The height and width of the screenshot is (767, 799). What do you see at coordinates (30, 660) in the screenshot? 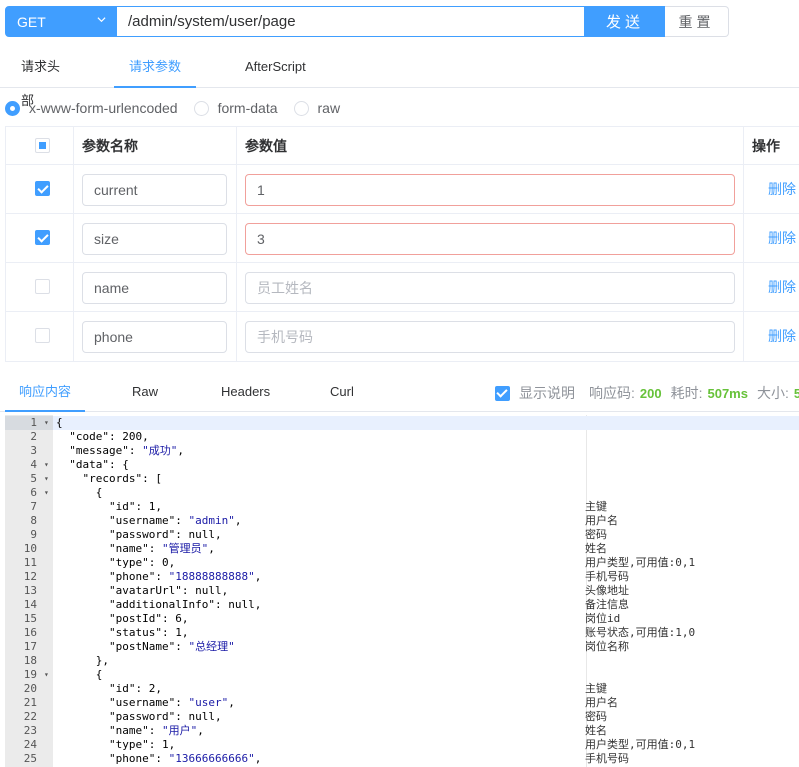
I see `line-number: 18` at bounding box center [30, 660].